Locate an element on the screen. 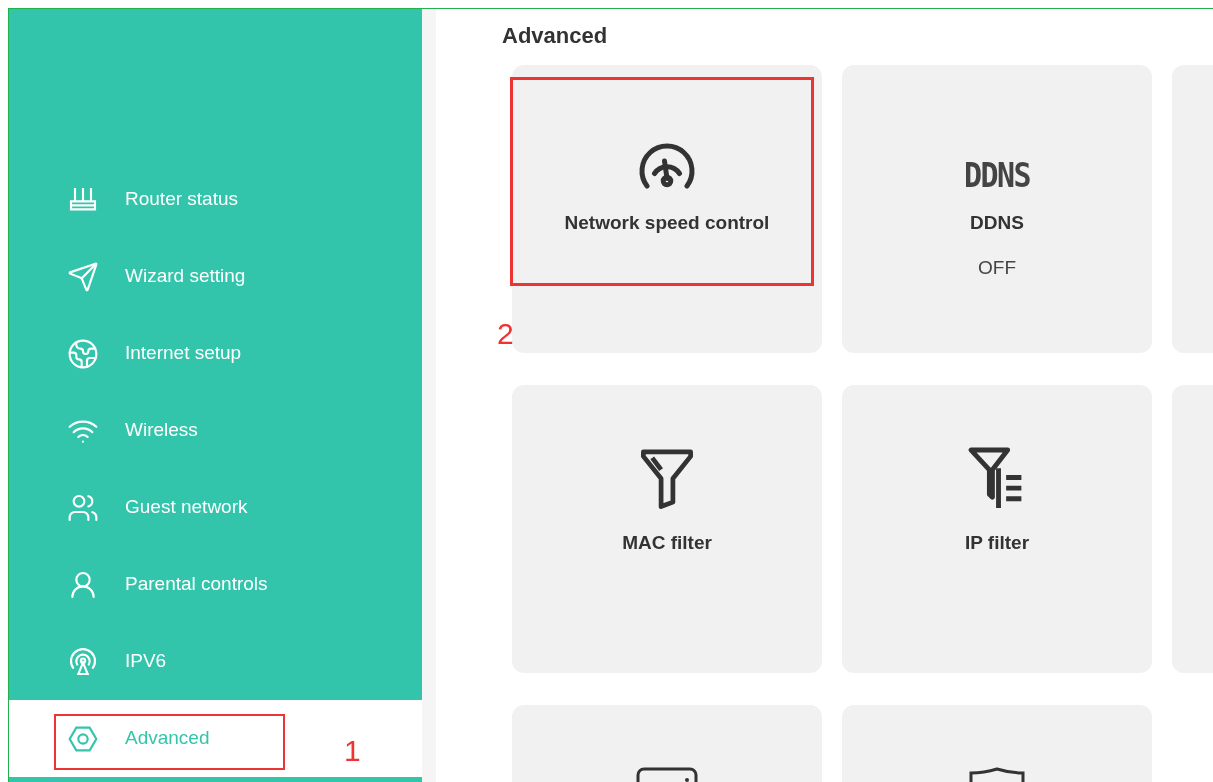 This screenshot has width=1213, height=782. sidebar-item: IPV6 is located at coordinates (215, 661).